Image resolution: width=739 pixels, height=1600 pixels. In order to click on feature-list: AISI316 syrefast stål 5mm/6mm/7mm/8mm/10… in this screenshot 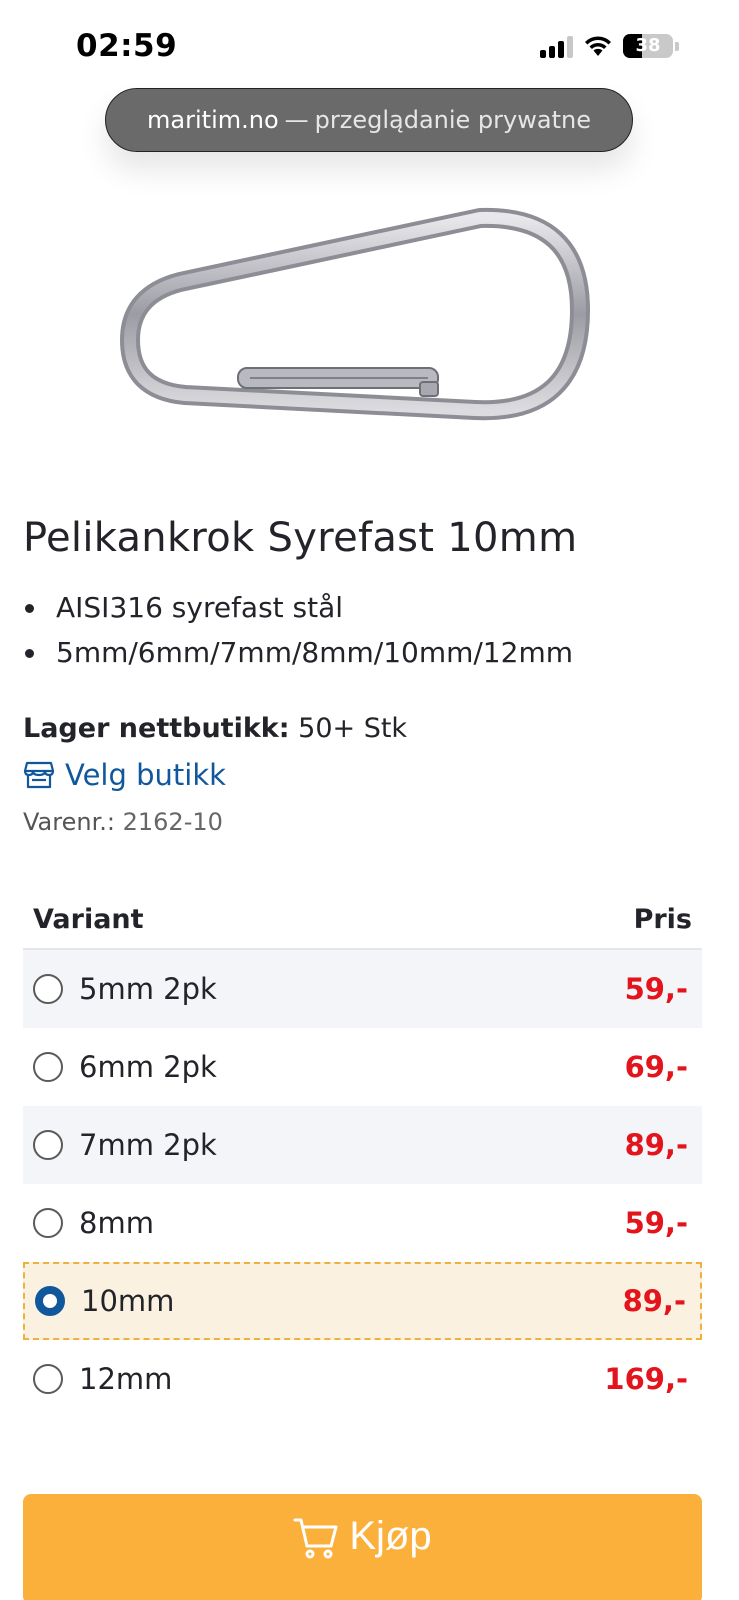, I will do `click(298, 630)`.